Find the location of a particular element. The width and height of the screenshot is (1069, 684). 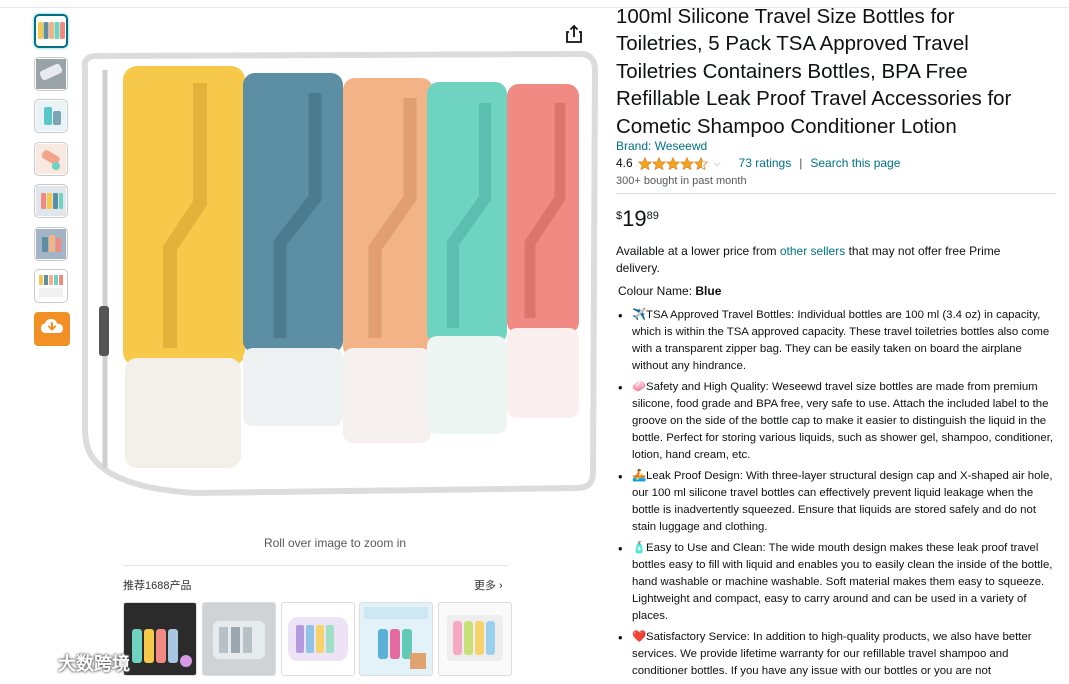

price: $1989 is located at coordinates (637, 219).